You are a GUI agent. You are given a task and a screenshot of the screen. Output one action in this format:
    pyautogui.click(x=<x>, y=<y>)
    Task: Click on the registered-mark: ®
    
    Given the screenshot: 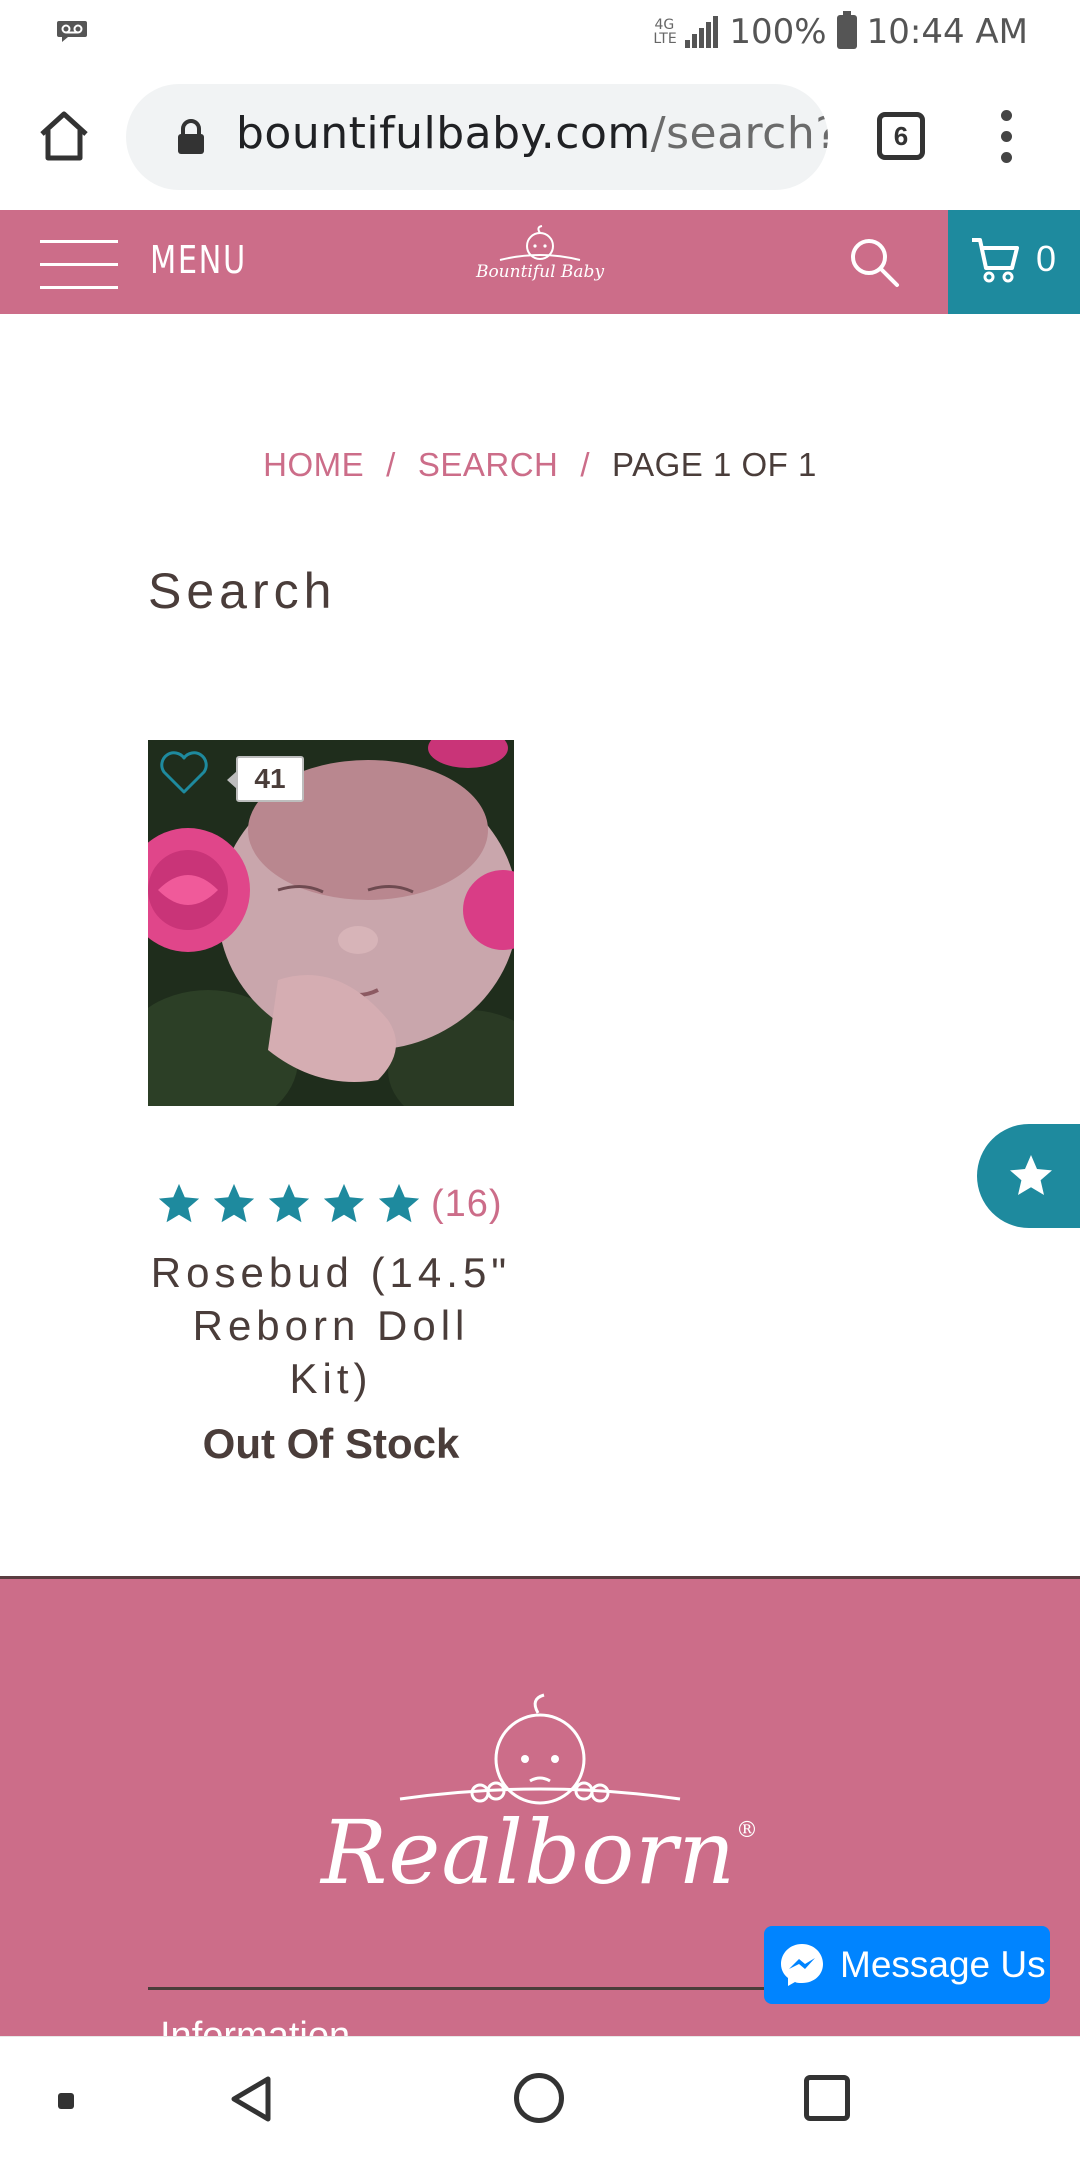 What is the action you would take?
    pyautogui.click(x=747, y=1830)
    